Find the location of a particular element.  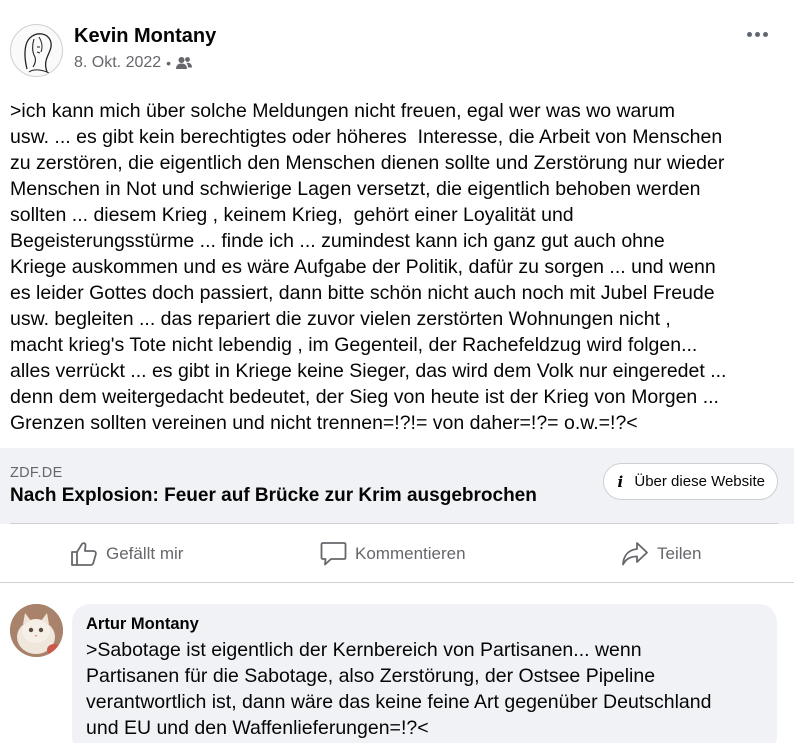

post-date: 8. Okt. 2022 is located at coordinates (117, 63).